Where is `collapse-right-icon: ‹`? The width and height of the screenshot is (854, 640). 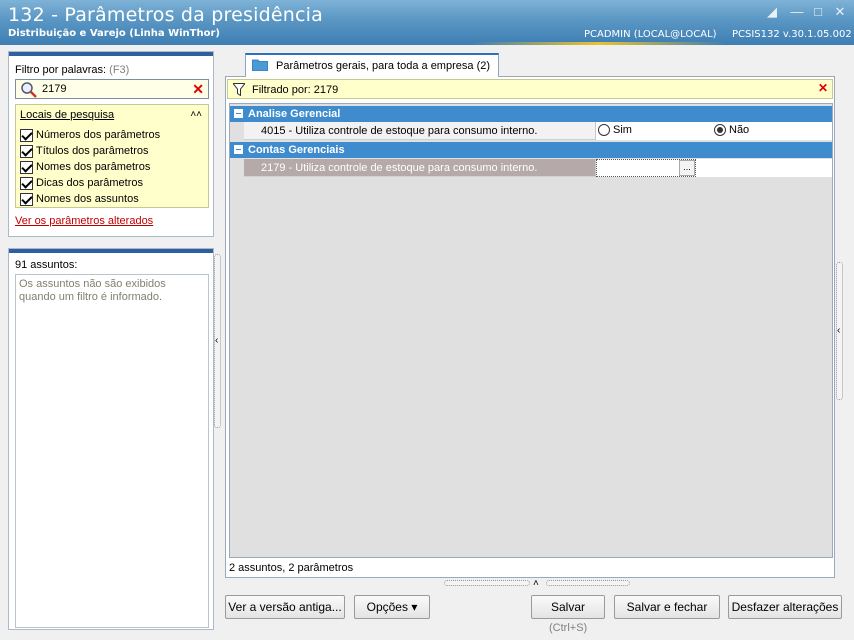
collapse-right-icon: ‹ is located at coordinates (838, 330).